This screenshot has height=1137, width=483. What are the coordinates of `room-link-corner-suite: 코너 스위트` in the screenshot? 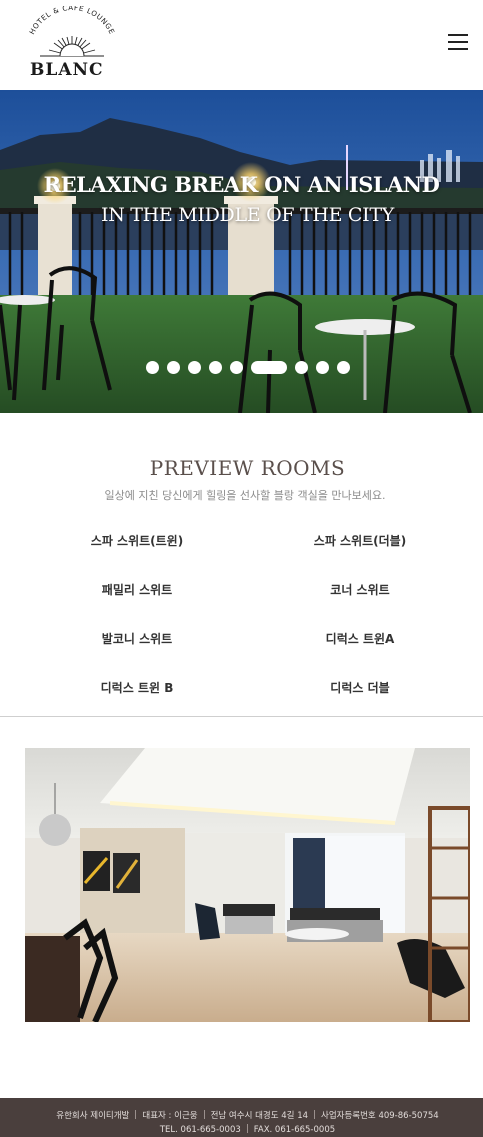 It's located at (360, 589).